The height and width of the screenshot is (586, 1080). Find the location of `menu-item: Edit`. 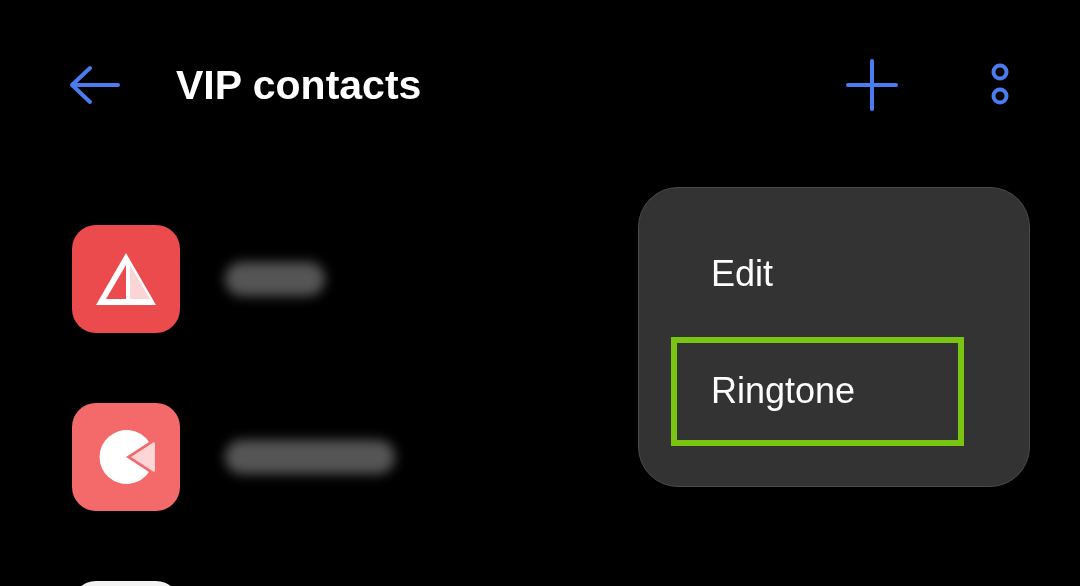

menu-item: Edit is located at coordinates (817, 273).